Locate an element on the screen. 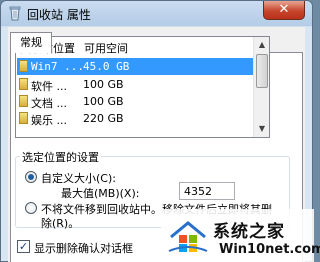 This screenshot has width=320, height=262. vertical-scrollbar: ▲ ▼ is located at coordinates (261, 87).